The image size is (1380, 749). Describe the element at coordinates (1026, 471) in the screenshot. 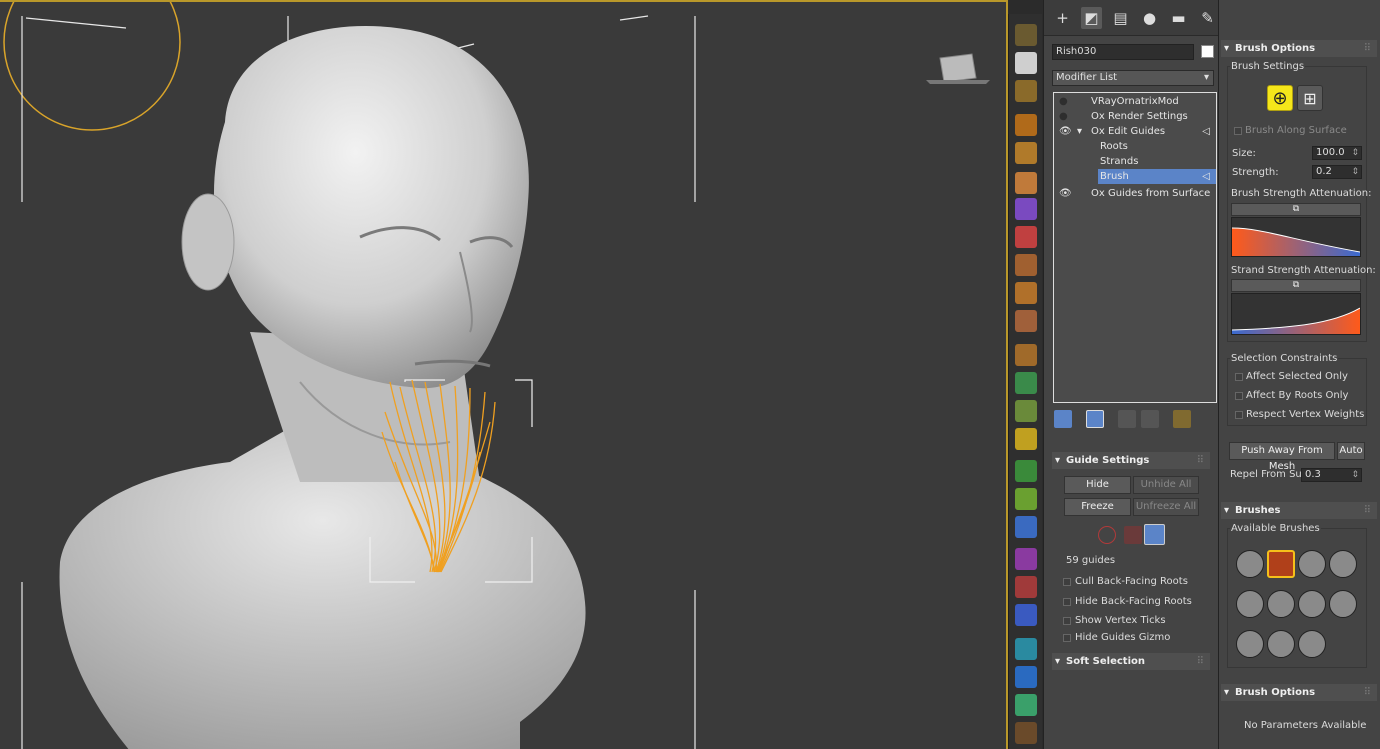

I see `grass-icon` at that location.